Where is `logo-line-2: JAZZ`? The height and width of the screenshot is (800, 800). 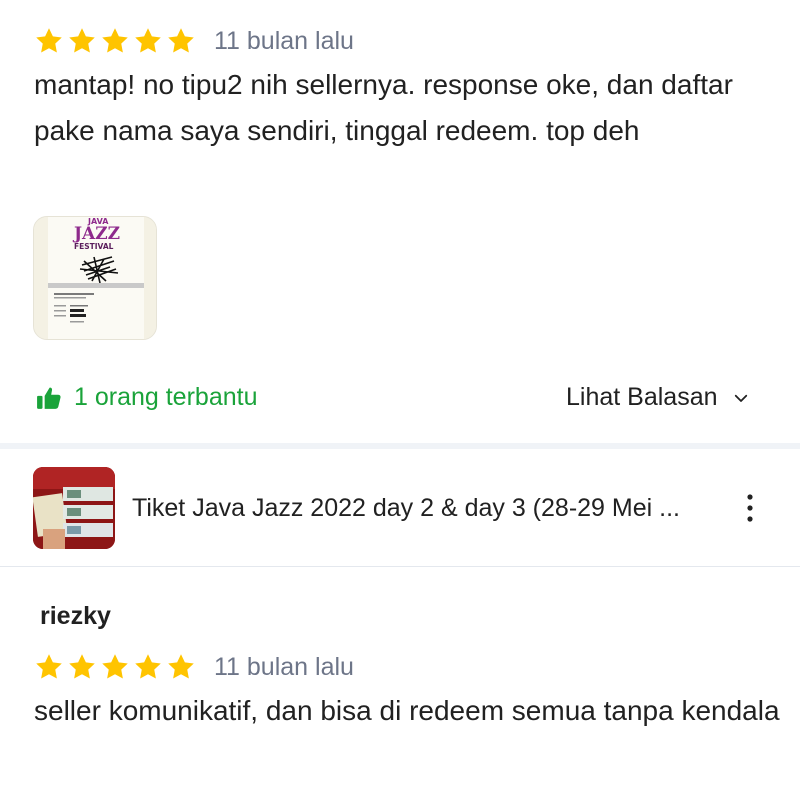 logo-line-2: JAZZ is located at coordinates (96, 234).